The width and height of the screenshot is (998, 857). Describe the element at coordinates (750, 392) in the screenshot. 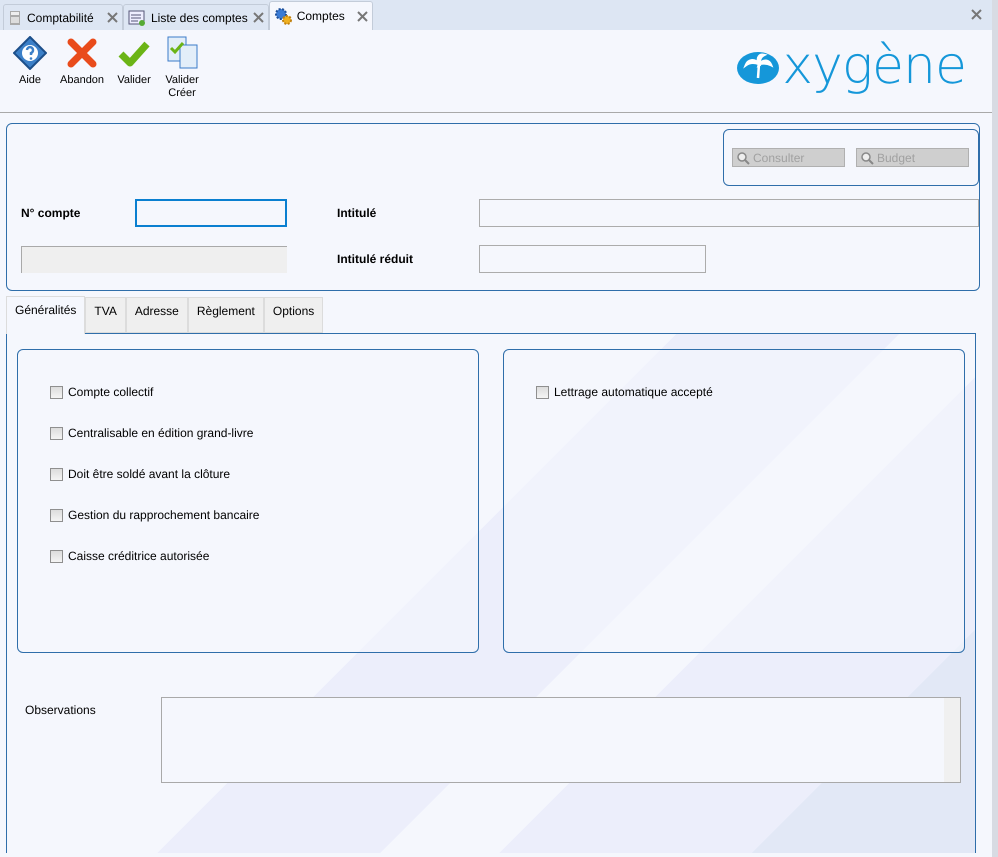

I see `checkbox-option: Lettrage automatique accepté` at that location.